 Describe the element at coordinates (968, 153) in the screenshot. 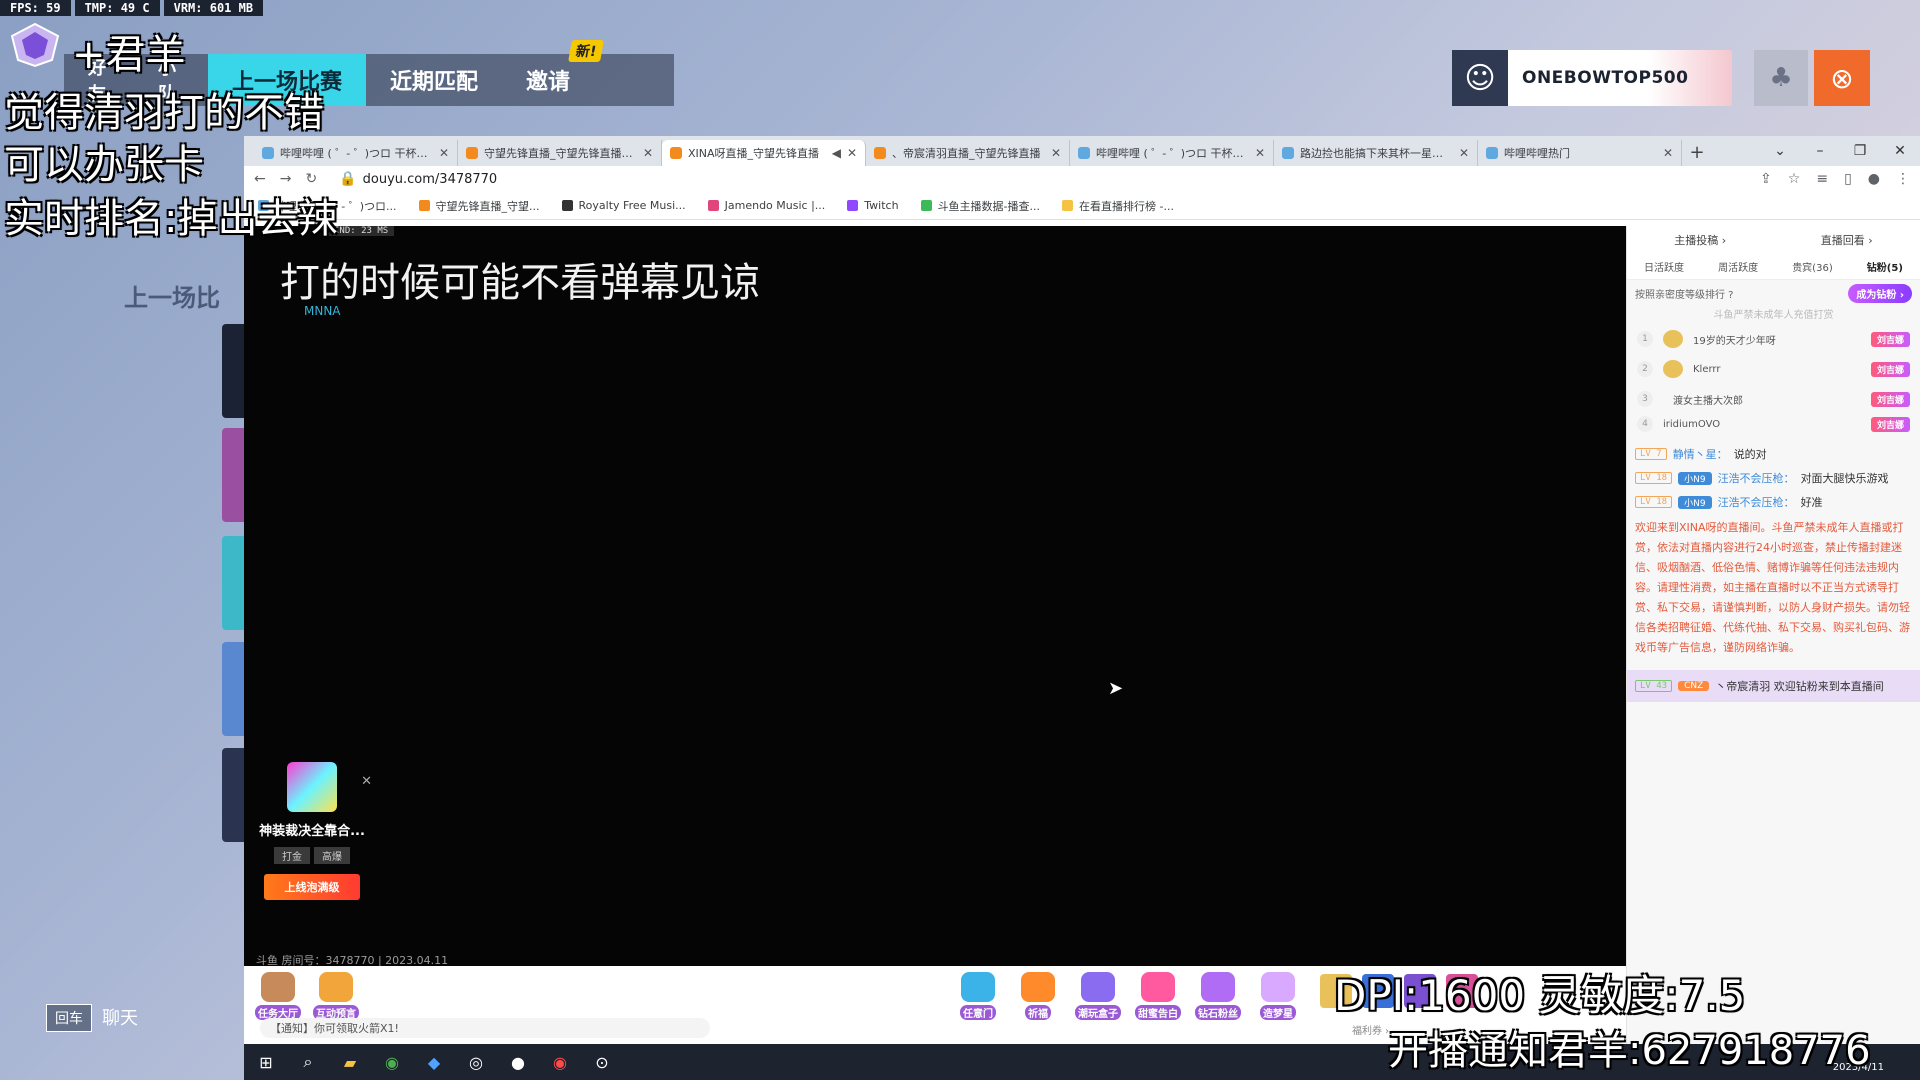

I see `browser-tab: 、帝宸清羽直播_守望先锋直播 ✕` at that location.